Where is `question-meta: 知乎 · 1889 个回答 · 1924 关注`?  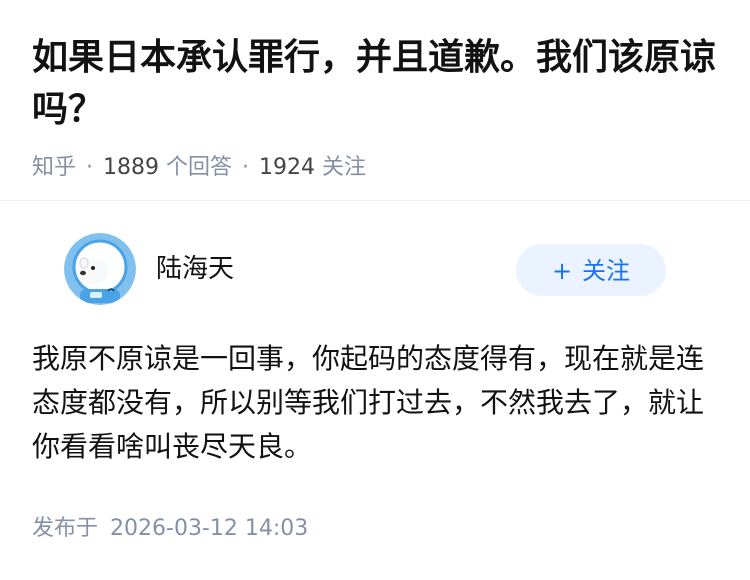 question-meta: 知乎 · 1889 个回答 · 1924 关注 is located at coordinates (375, 168).